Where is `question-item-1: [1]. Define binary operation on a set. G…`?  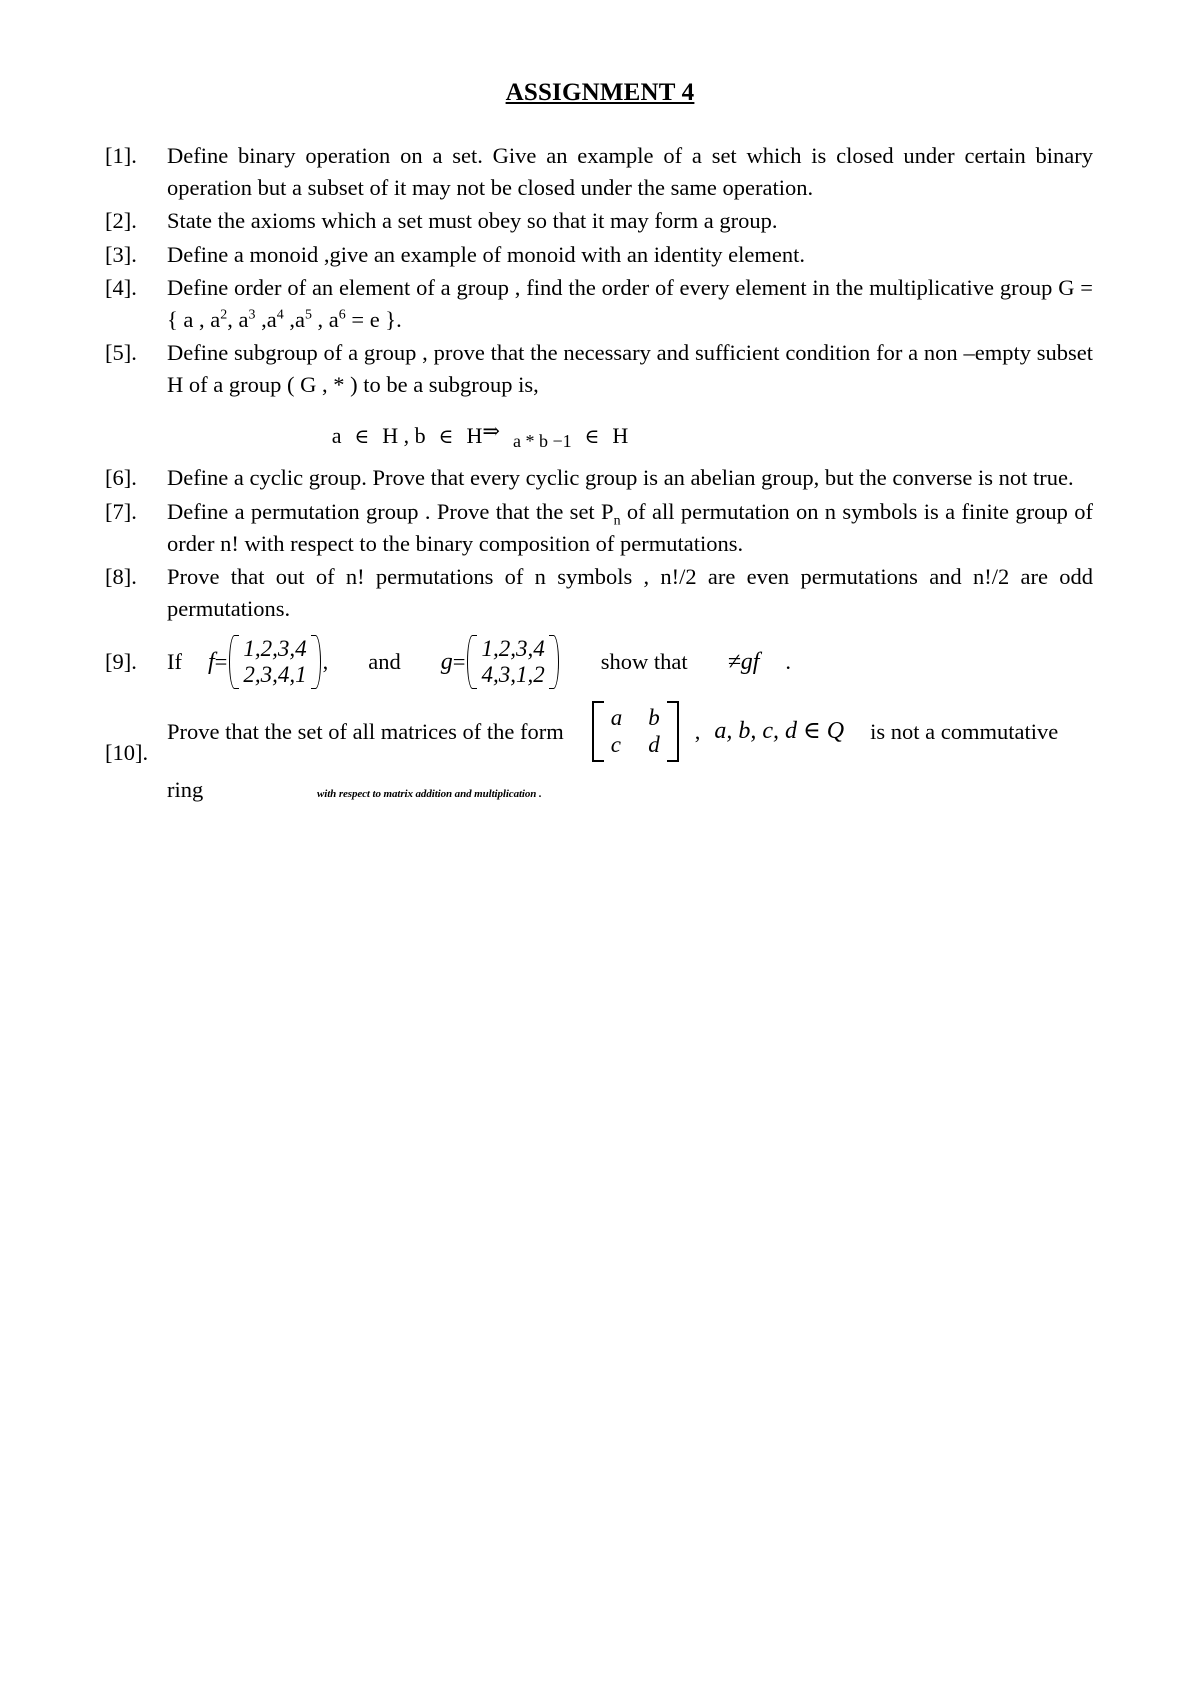
question-item-1: [1]. Define binary operation on a set. G… is located at coordinates (600, 172).